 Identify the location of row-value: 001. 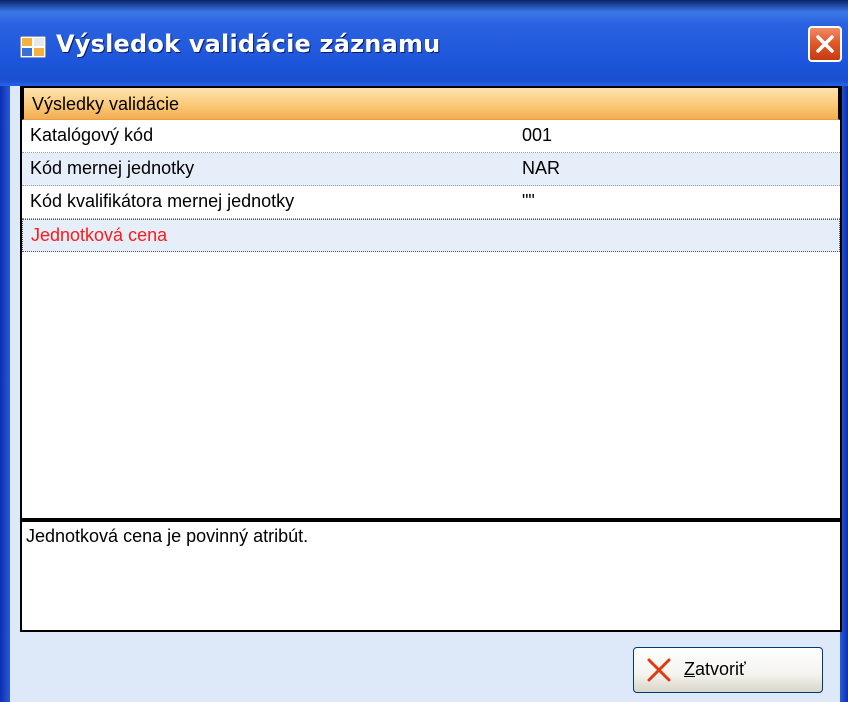
(537, 135).